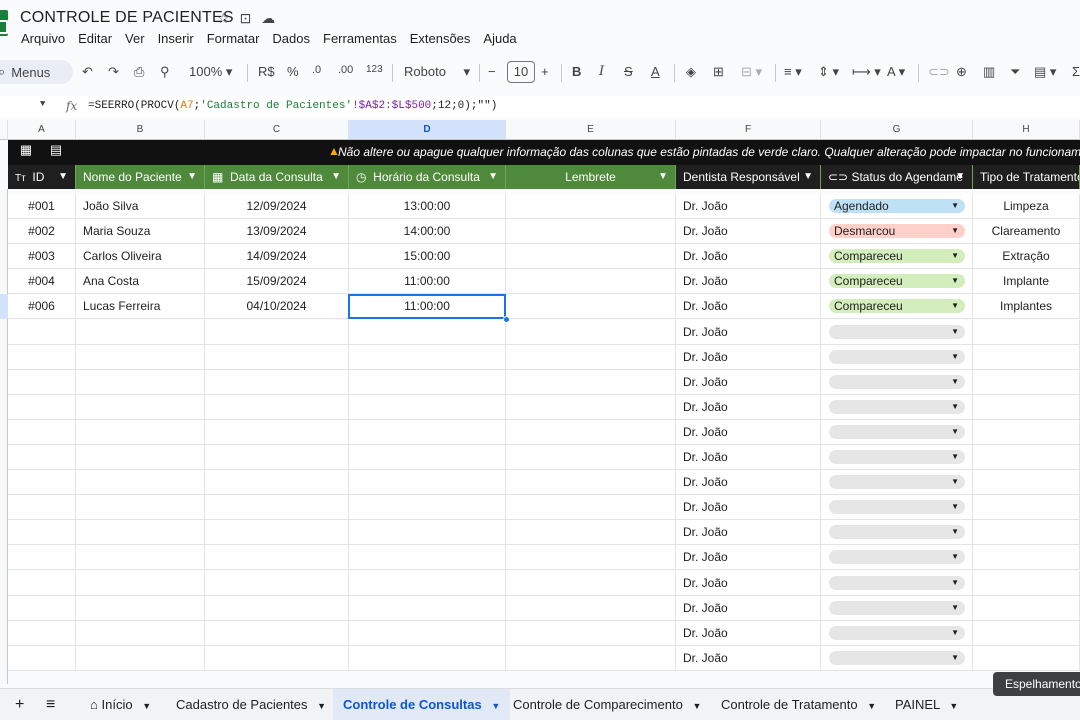 This screenshot has width=1080, height=720. Describe the element at coordinates (607, 704) in the screenshot. I see `tab-controle-comparecimento: Controle de Comparecimento ▼` at that location.